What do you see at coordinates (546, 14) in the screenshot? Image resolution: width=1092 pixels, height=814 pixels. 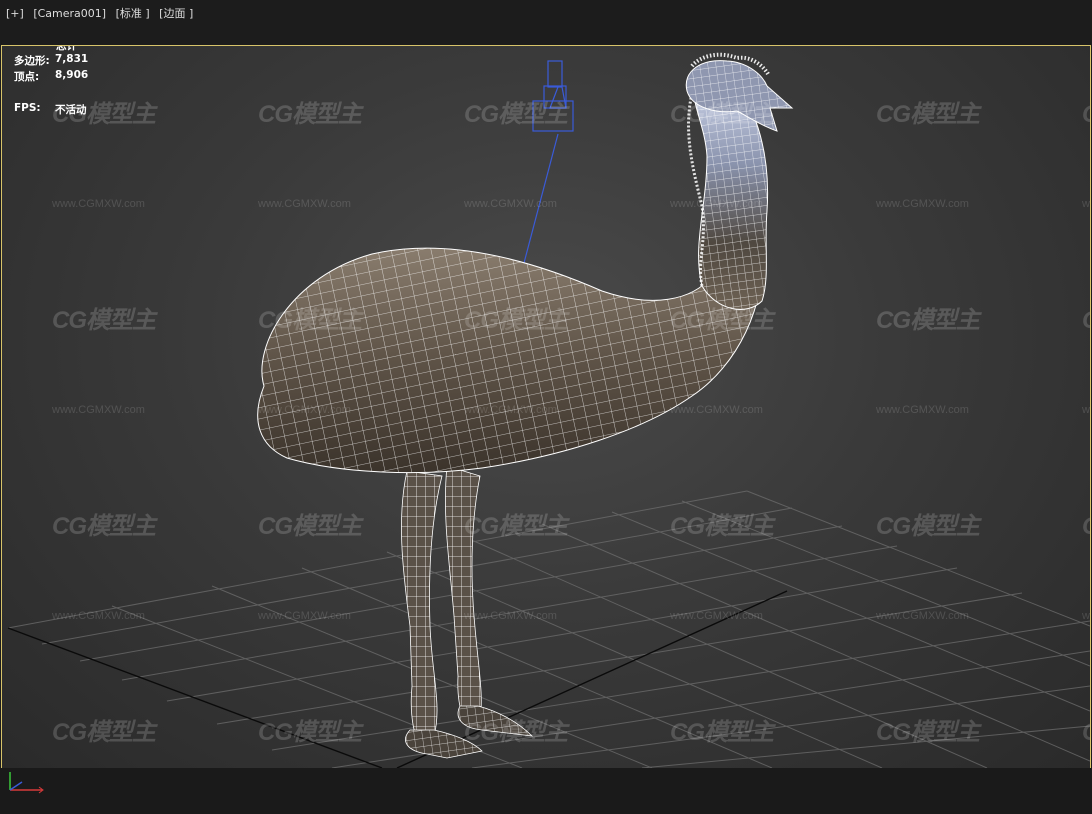 I see `viewport-label-bar: [+] [Camera001] [标准 ] [边面 ]` at bounding box center [546, 14].